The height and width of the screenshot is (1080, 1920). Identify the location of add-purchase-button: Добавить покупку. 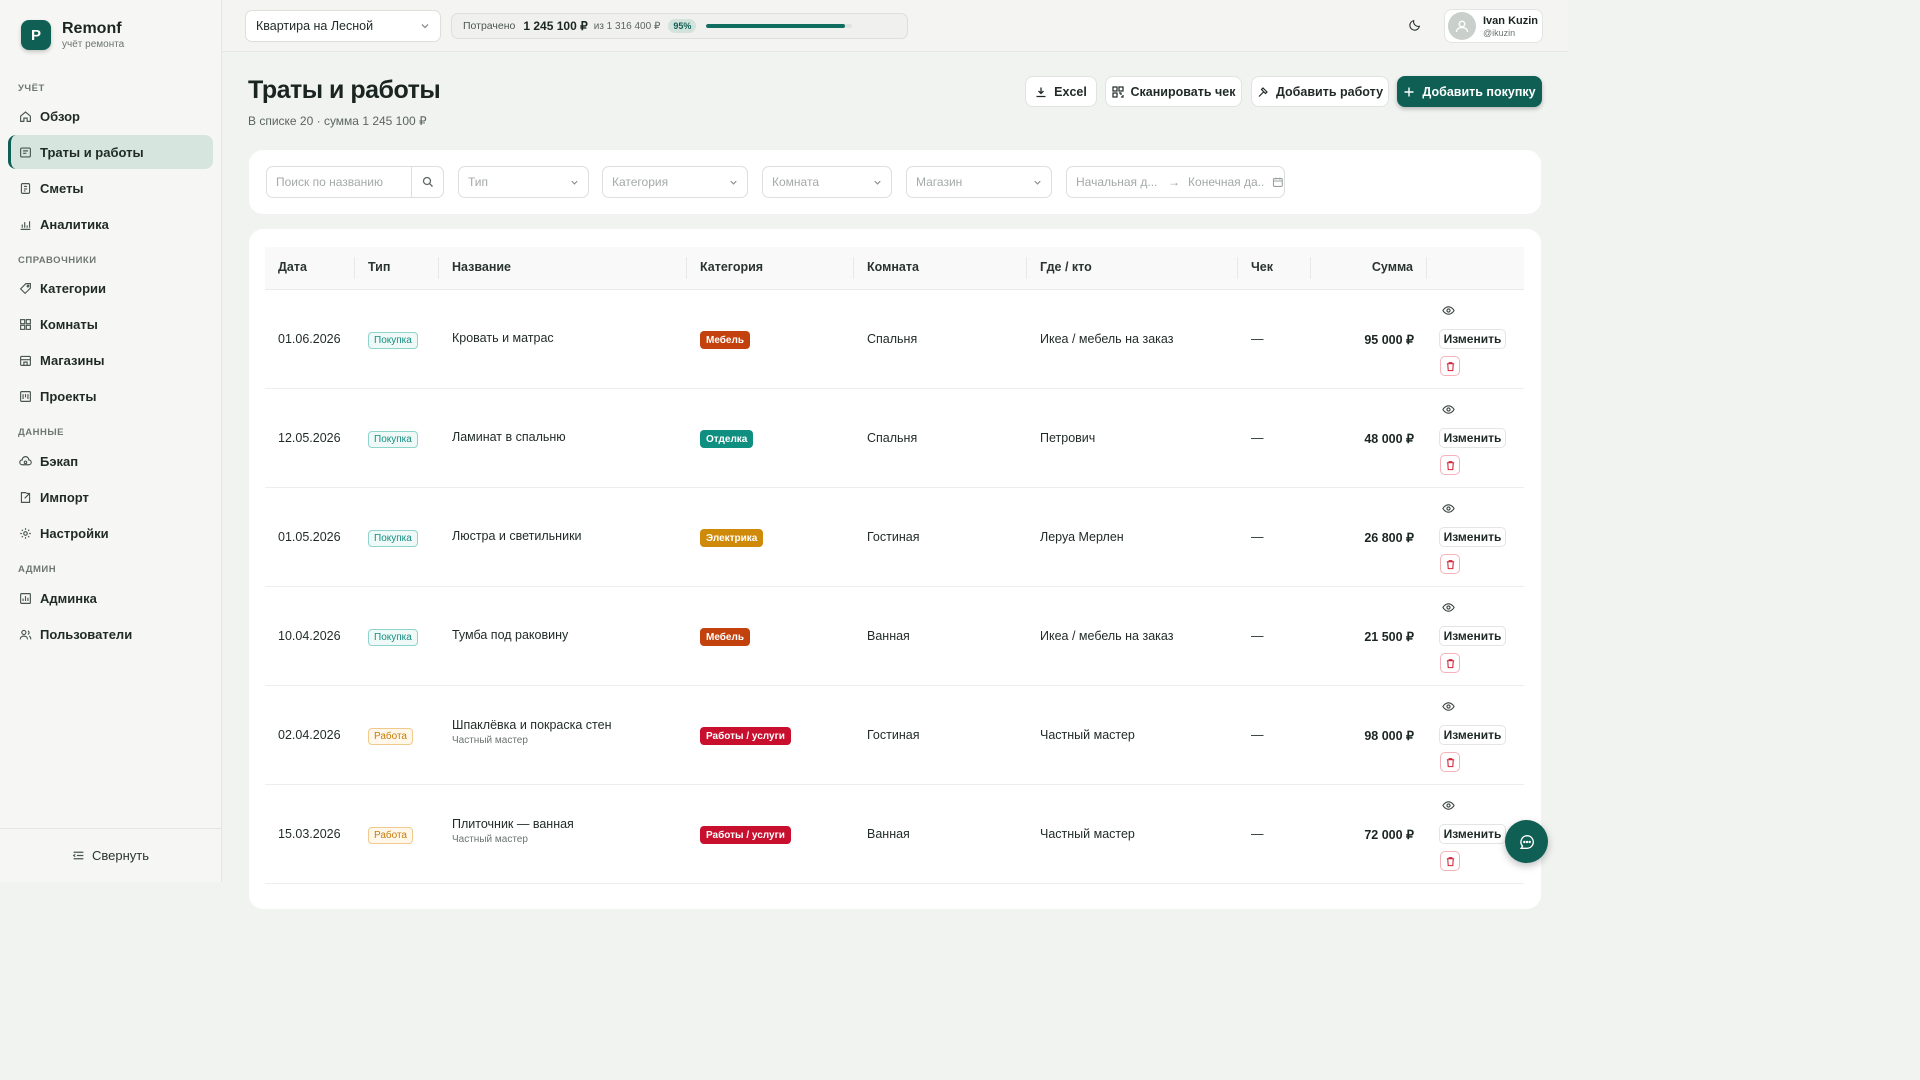
(1469, 91).